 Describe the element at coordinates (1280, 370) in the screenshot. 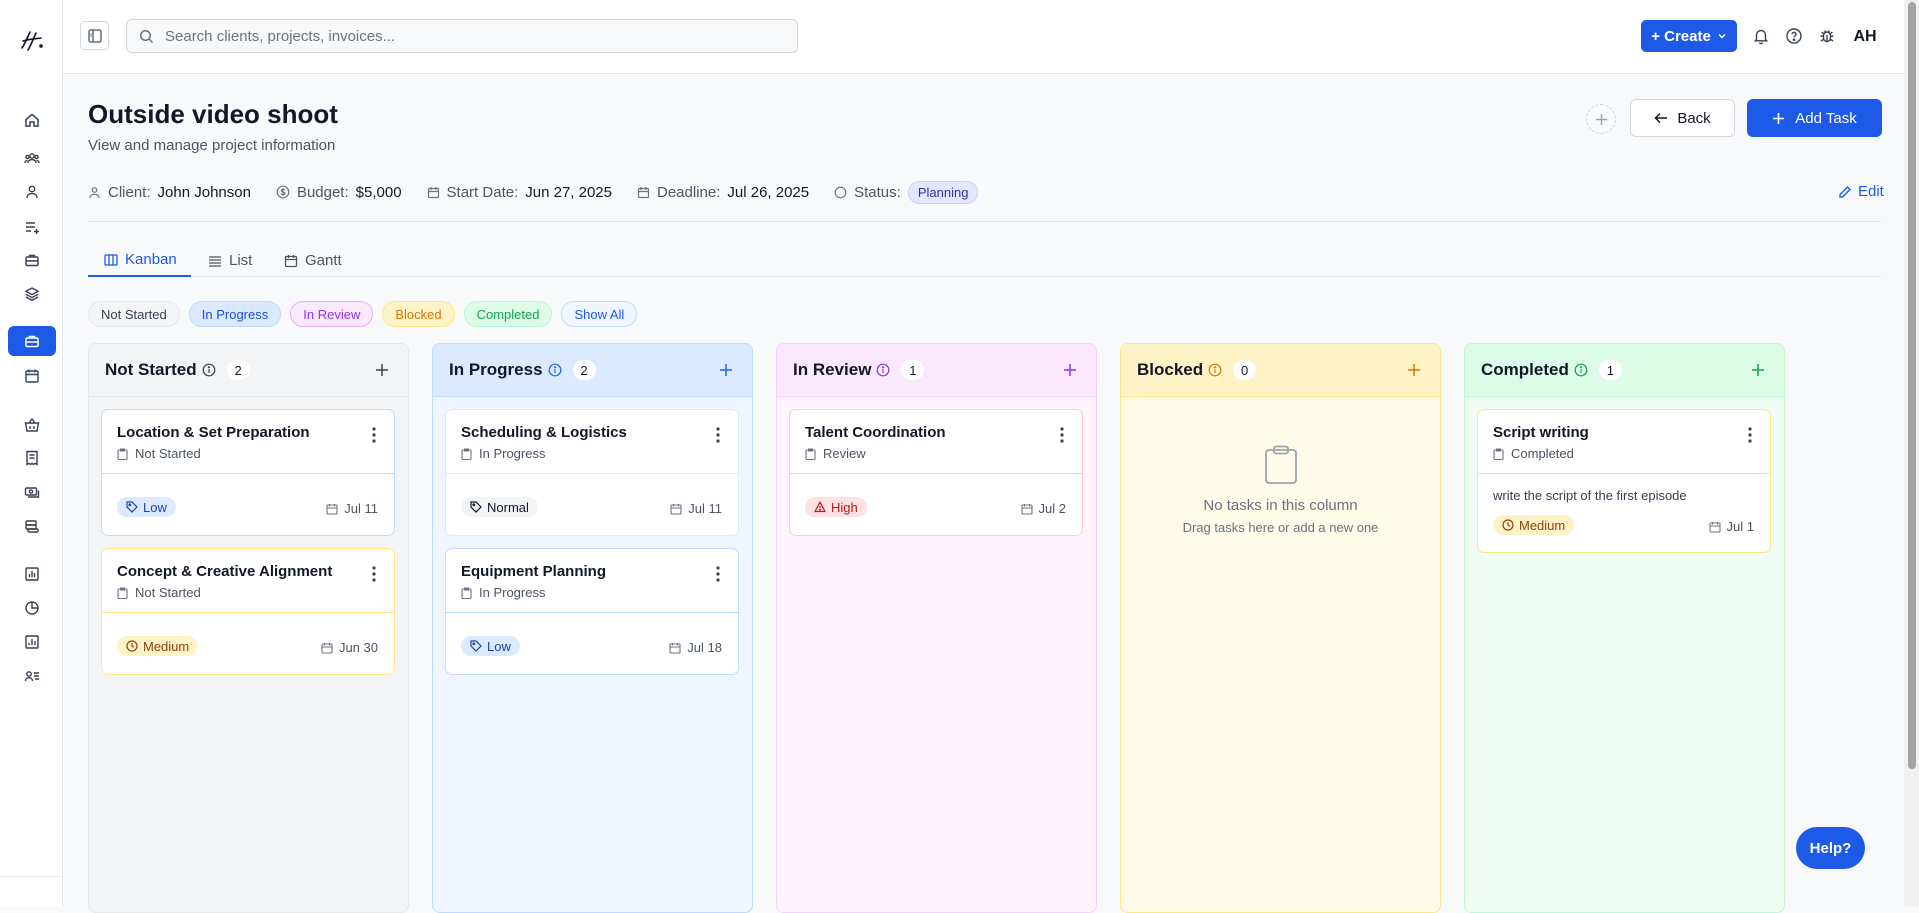

I see `column-header: Blocked 0` at that location.